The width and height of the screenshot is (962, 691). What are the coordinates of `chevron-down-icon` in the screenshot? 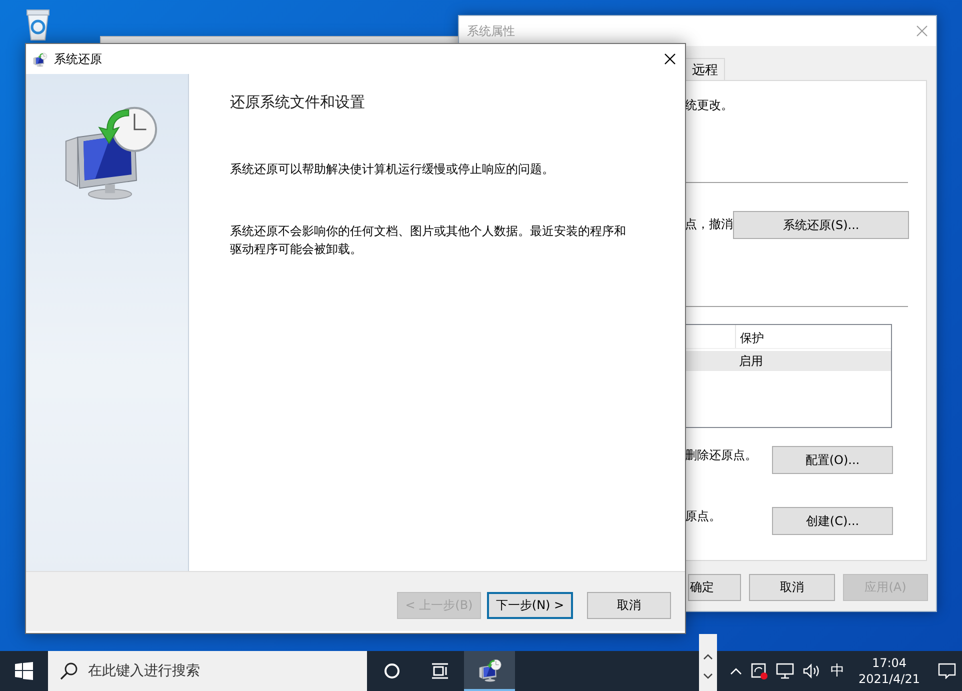 It's located at (708, 676).